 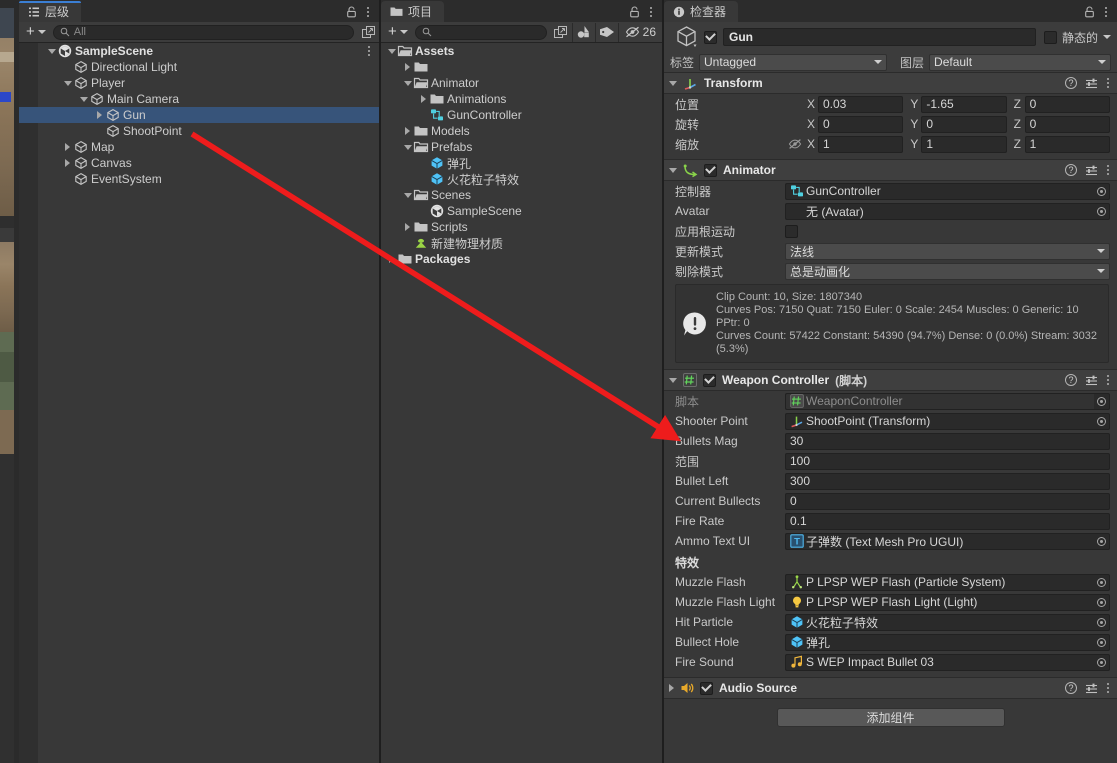 What do you see at coordinates (890, 83) in the screenshot?
I see `component-header-transform: Transform ?` at bounding box center [890, 83].